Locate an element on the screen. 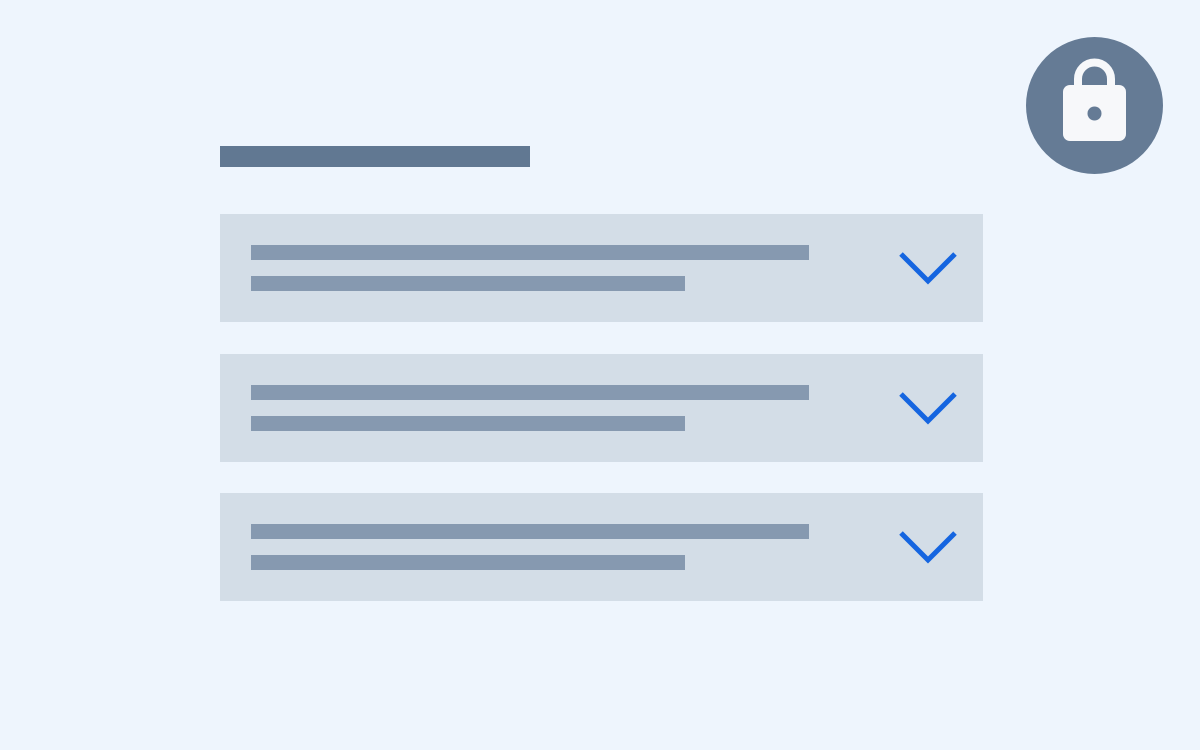 This screenshot has width=1200, height=750. lock-icon is located at coordinates (1094, 99).